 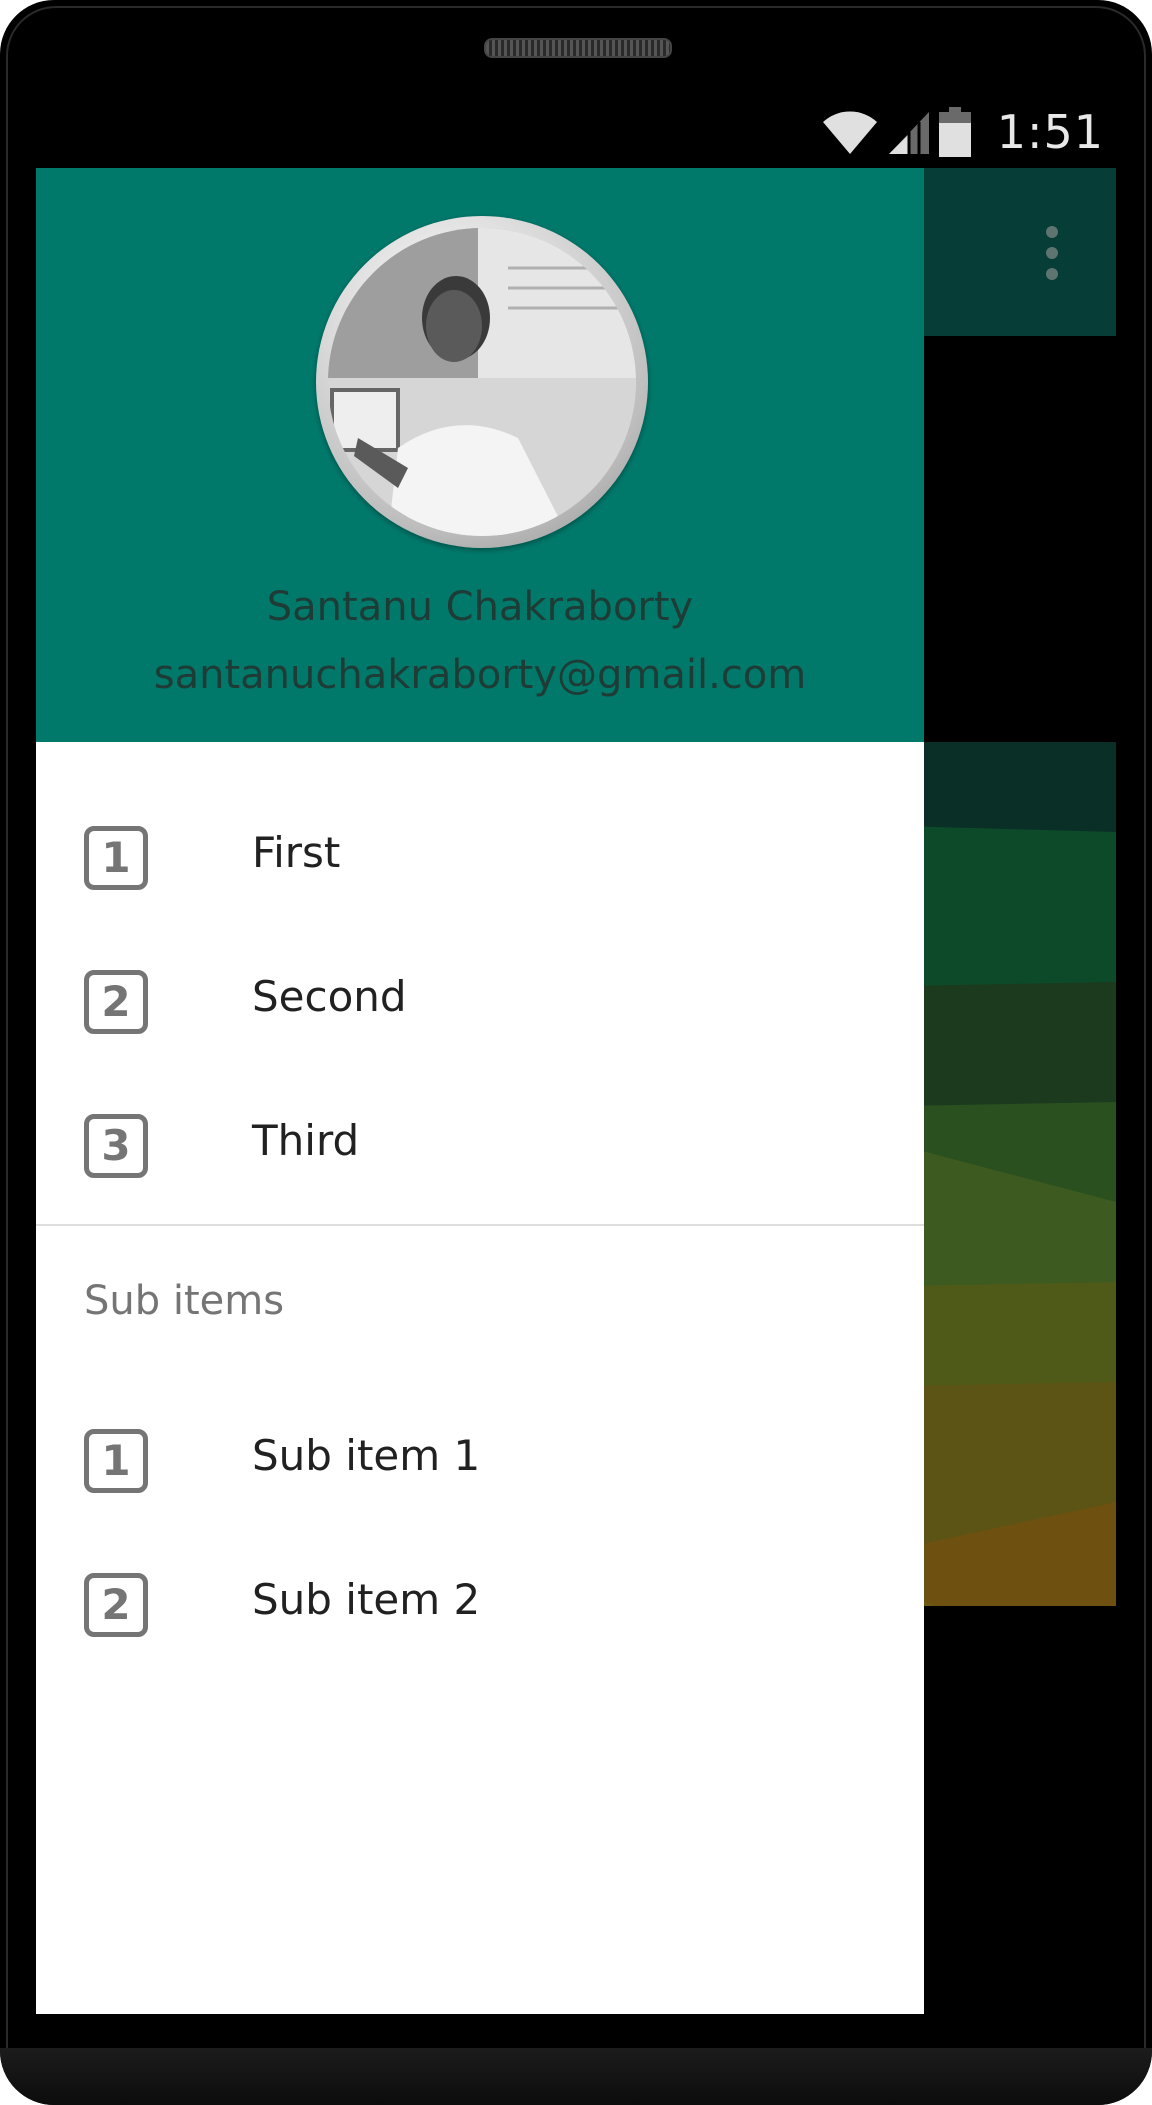 What do you see at coordinates (576, 2076) in the screenshot?
I see `bottom-bezel` at bounding box center [576, 2076].